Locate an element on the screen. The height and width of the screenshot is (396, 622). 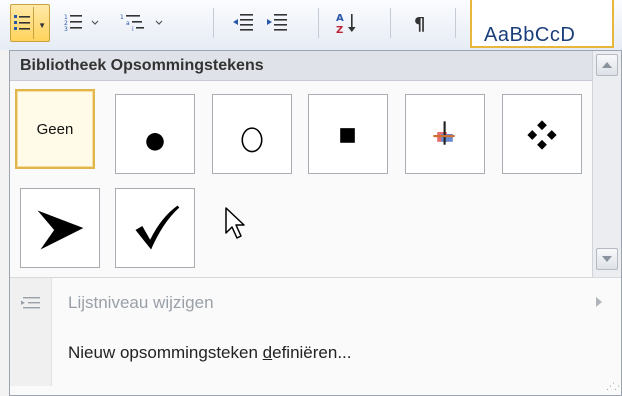
arrowhead-icon is located at coordinates (60, 230).